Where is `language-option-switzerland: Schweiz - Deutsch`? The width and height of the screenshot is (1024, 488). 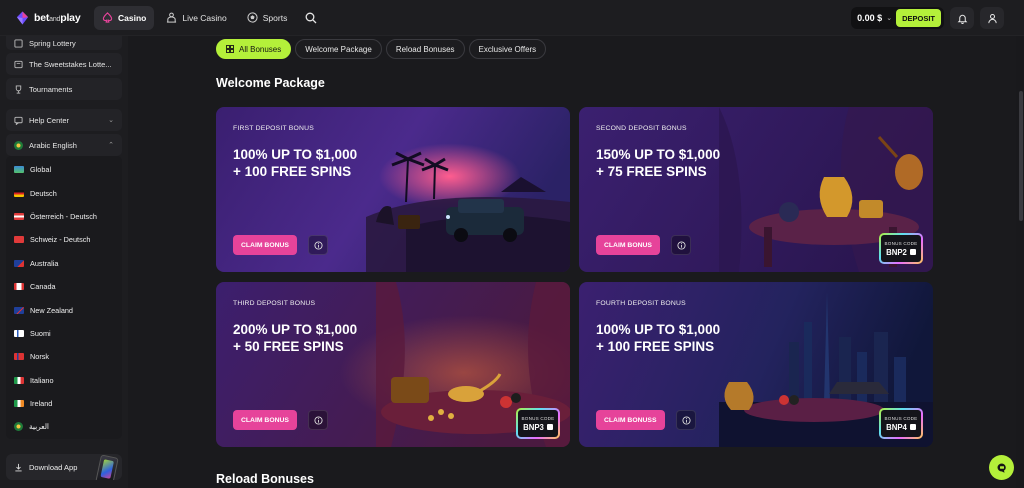
language-option-switzerland: Schweiz - Deutsch is located at coordinates (64, 239).